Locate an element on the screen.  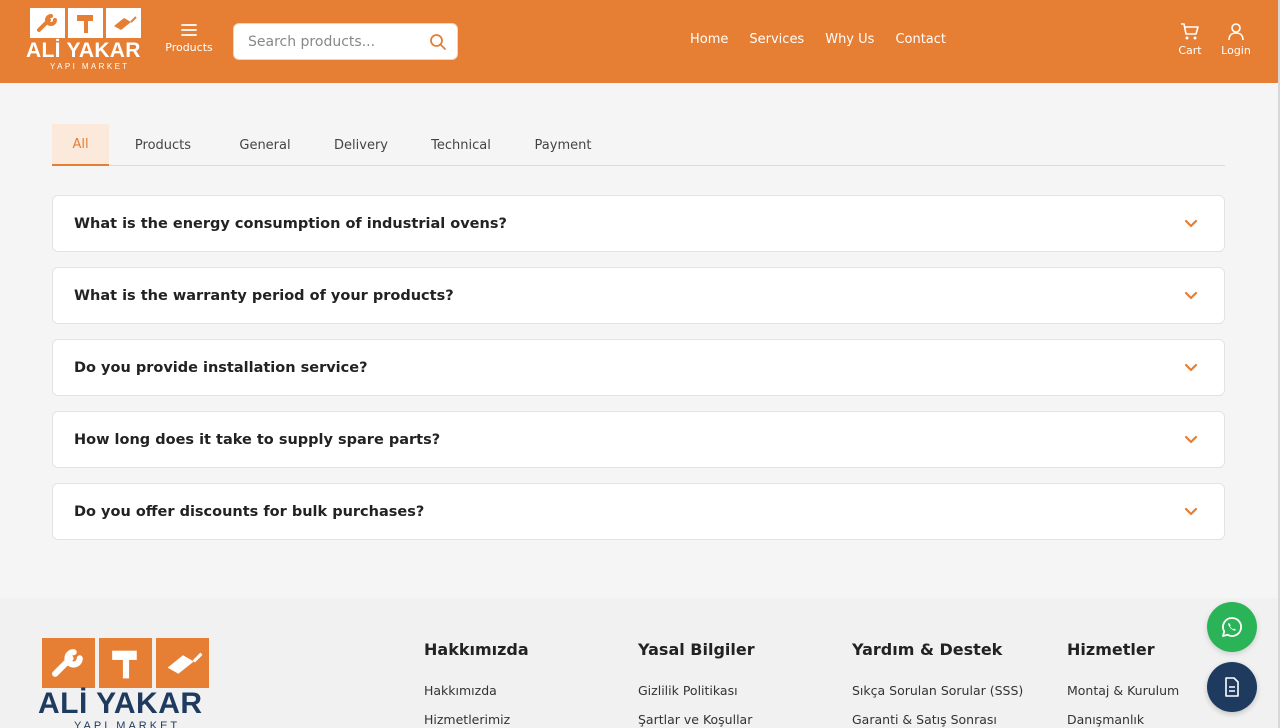
cart-button: Cart is located at coordinates (1190, 39).